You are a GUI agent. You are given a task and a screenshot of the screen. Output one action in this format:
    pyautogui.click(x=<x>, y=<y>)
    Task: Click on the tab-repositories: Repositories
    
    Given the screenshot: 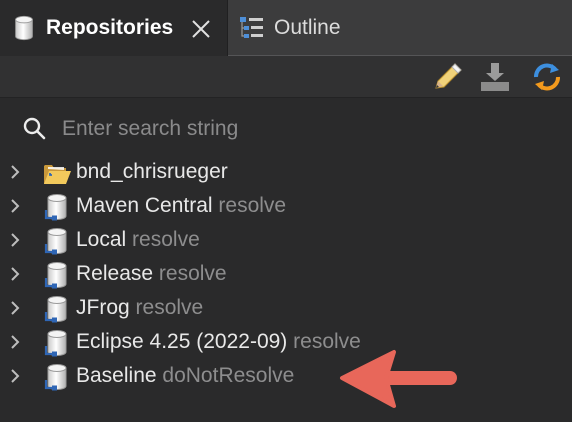 What is the action you would take?
    pyautogui.click(x=114, y=28)
    